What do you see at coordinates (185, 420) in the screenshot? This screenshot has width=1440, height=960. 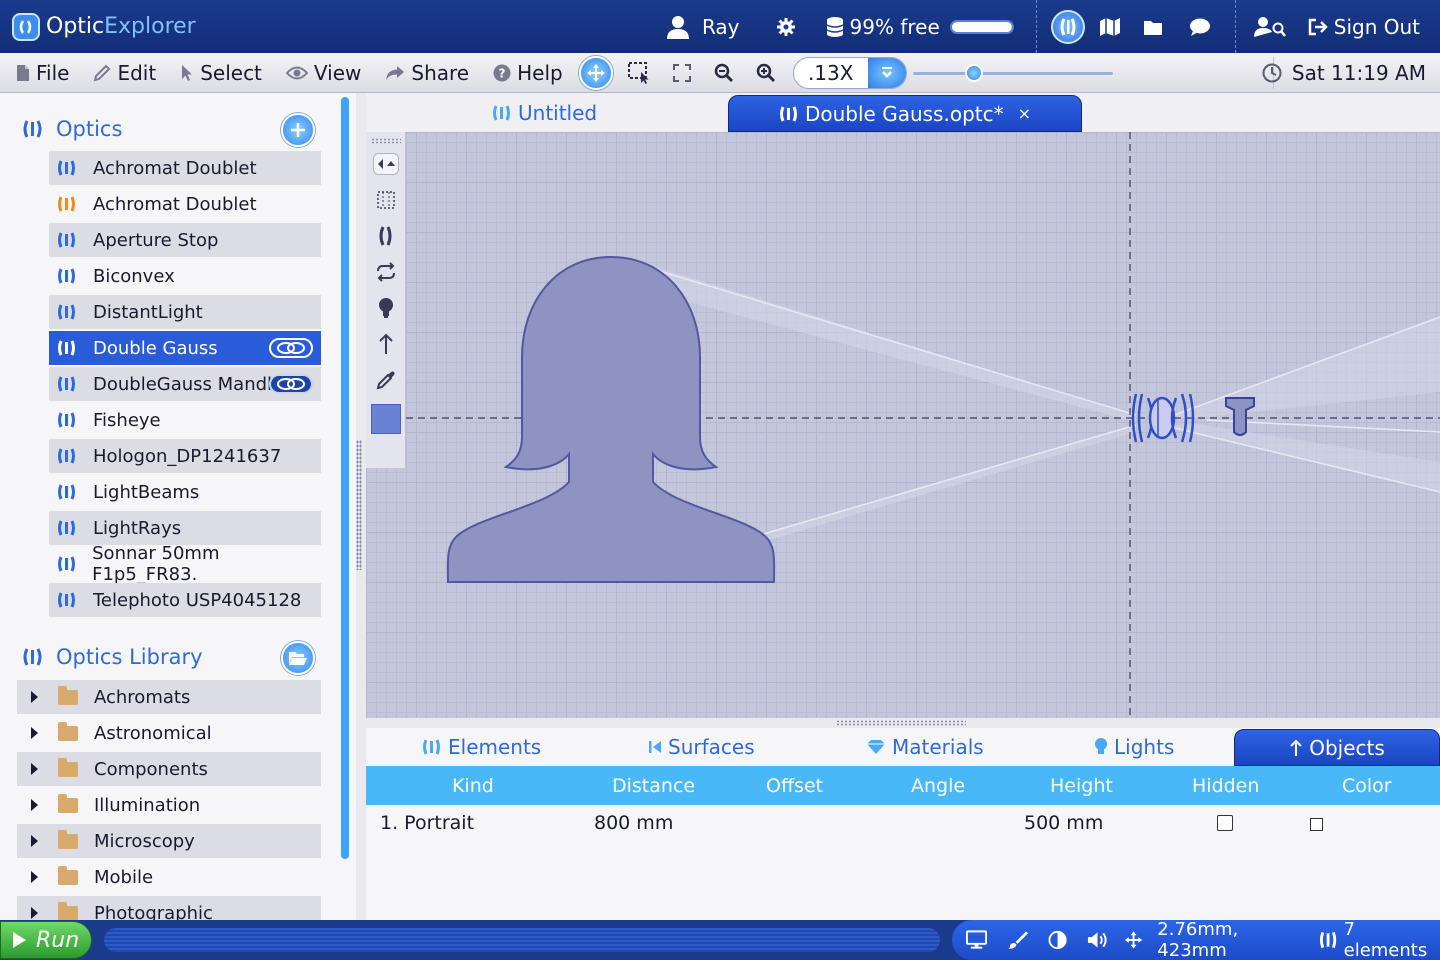 I see `optics-list-item: Fisheye` at bounding box center [185, 420].